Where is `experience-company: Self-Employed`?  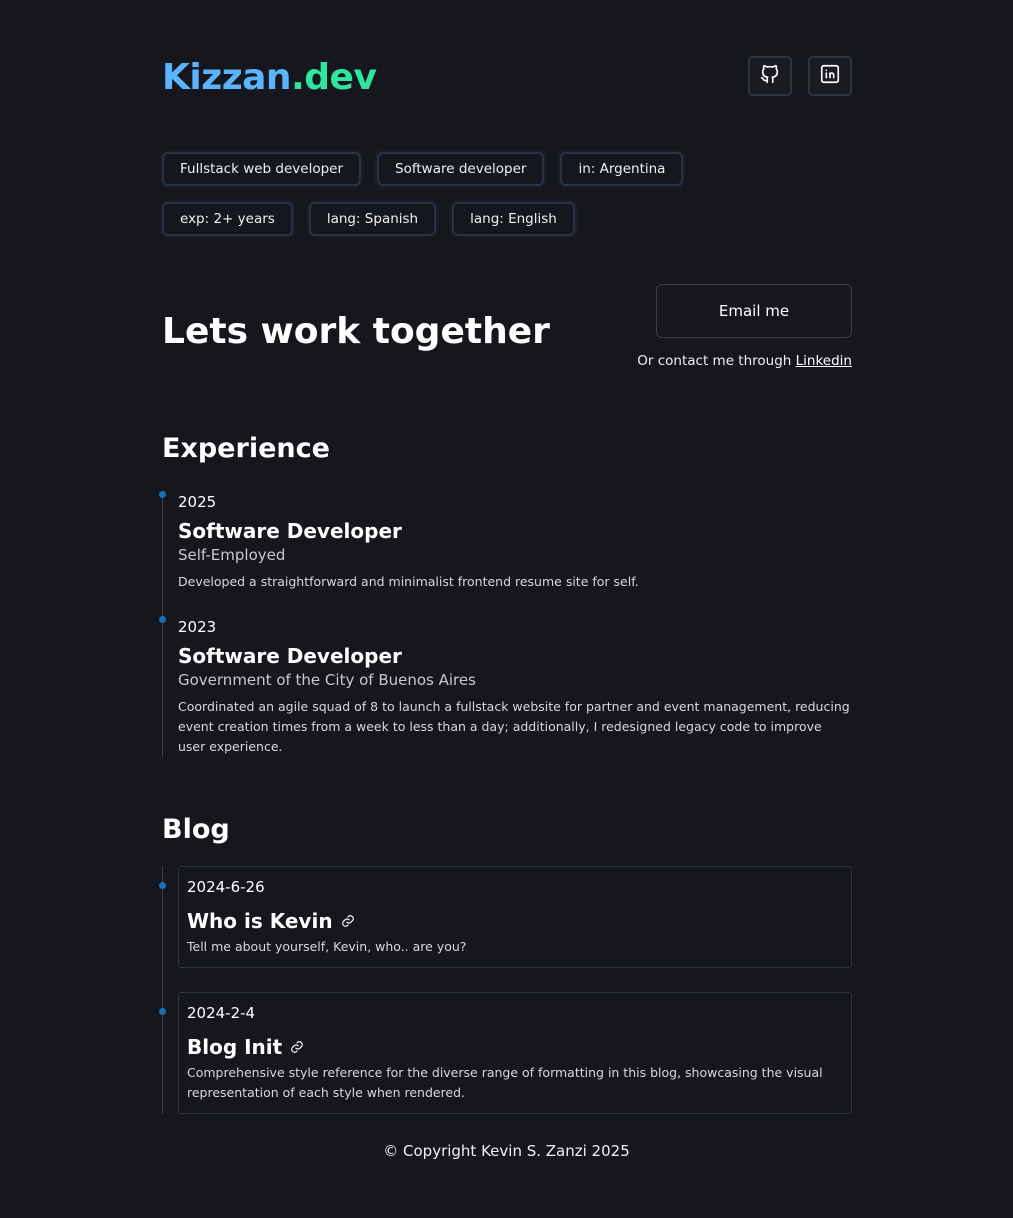
experience-company: Self-Employed is located at coordinates (232, 555).